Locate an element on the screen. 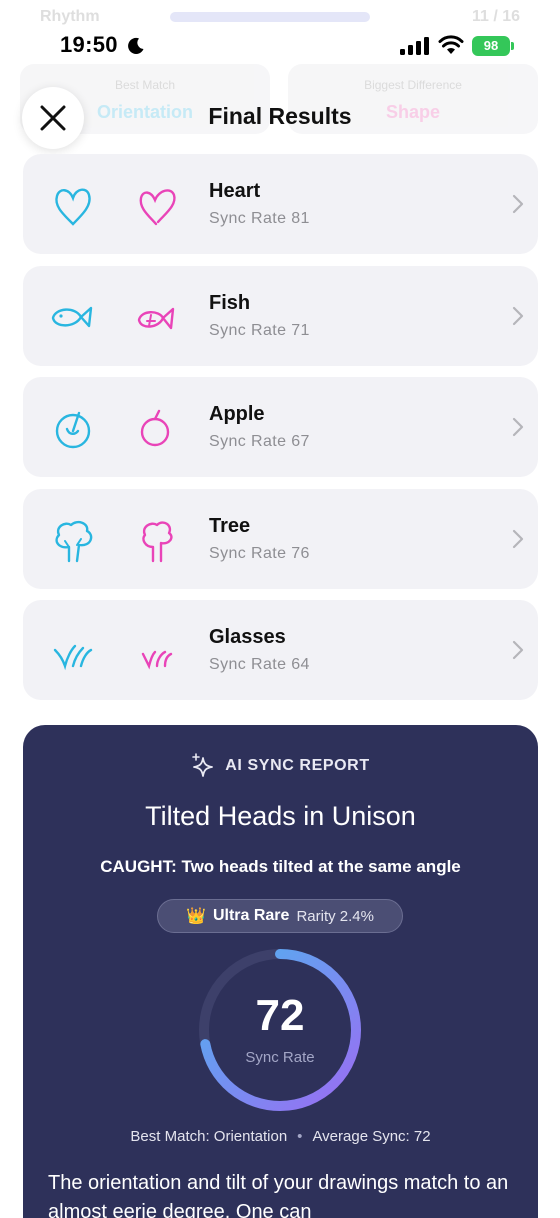  wifi-icon is located at coordinates (451, 44).